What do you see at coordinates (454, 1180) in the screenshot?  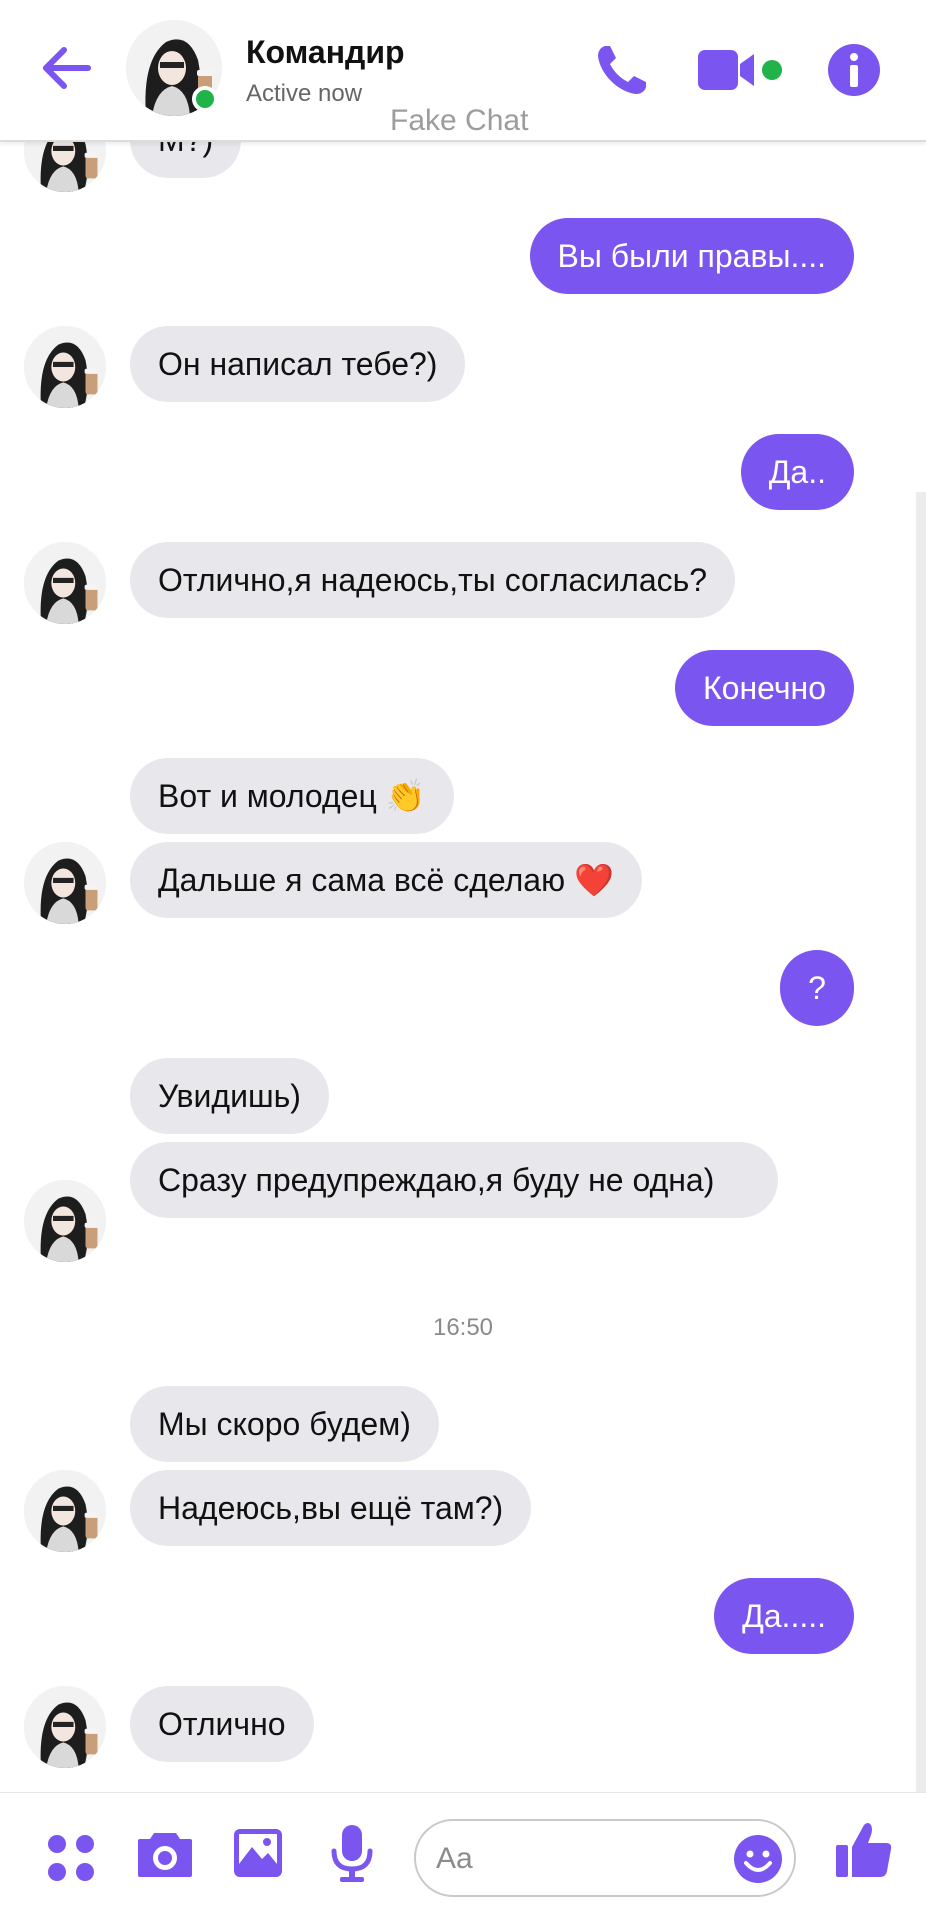 I see `message-bubble-incoming: Сразу предупреждаю,я буду не одна)` at bounding box center [454, 1180].